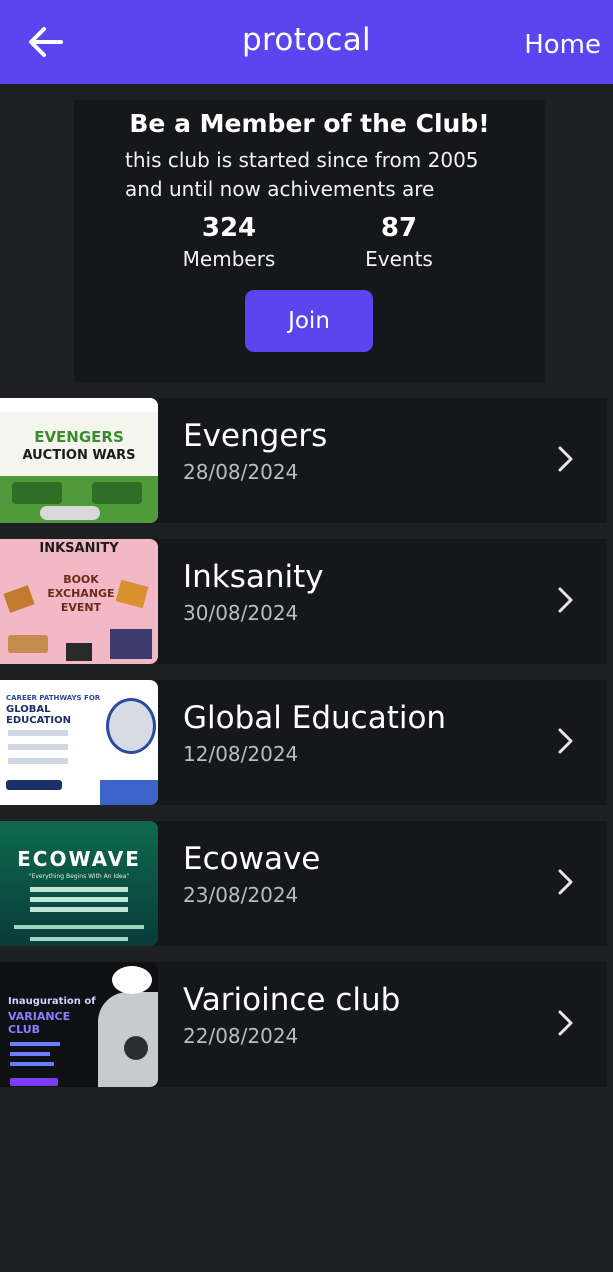  I want to click on event-thumbnail: INKSANITY BOOK EXCHANGE EVENT, so click(79, 601).